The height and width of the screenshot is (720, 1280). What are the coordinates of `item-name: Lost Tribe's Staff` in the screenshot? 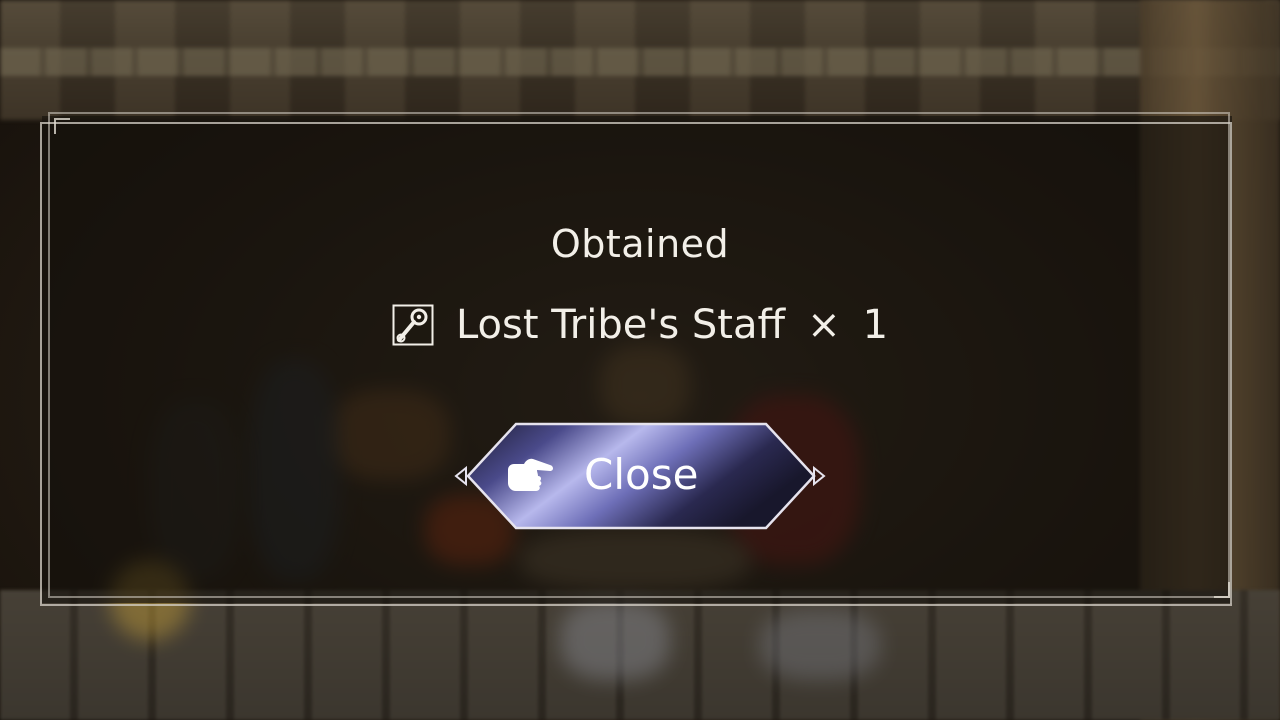 It's located at (620, 325).